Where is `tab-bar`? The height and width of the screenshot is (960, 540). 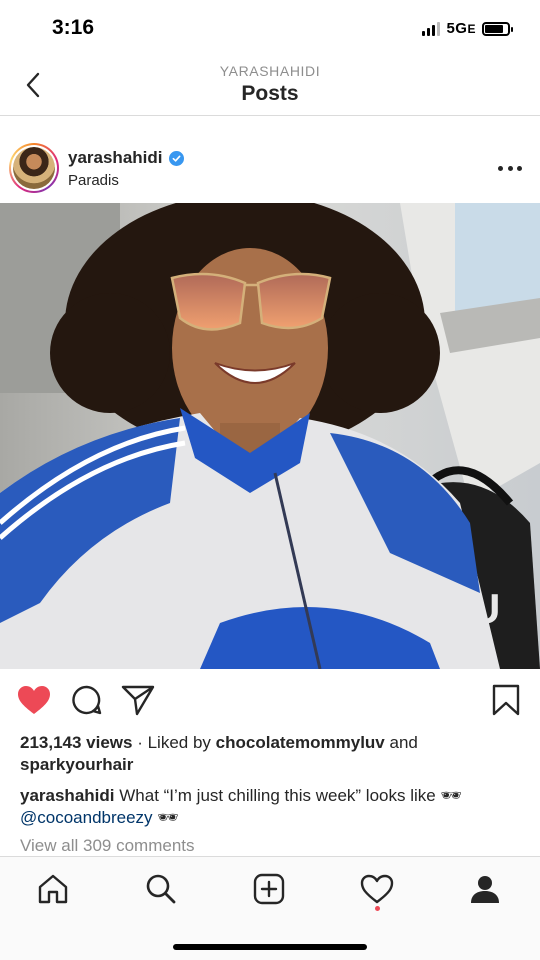
tab-bar is located at coordinates (270, 908).